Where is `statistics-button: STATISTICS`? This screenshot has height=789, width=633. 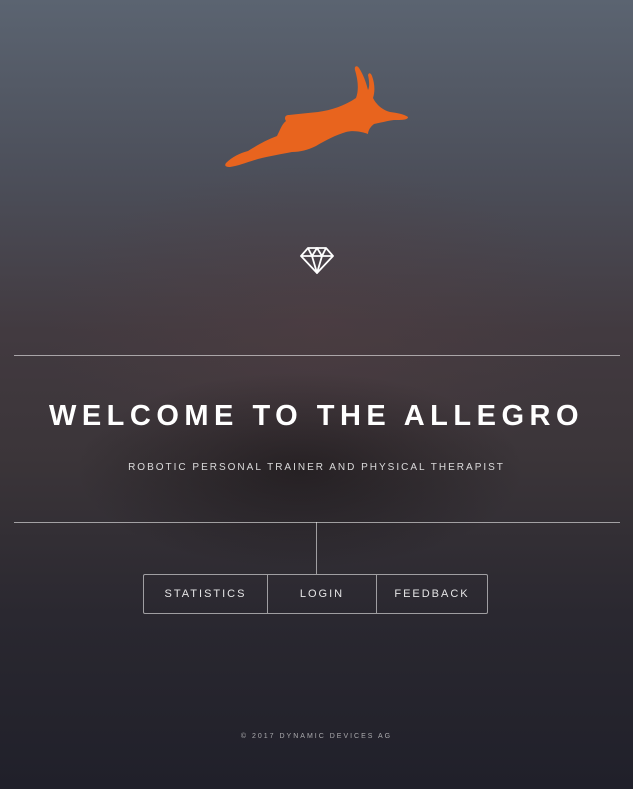
statistics-button: STATISTICS is located at coordinates (205, 594).